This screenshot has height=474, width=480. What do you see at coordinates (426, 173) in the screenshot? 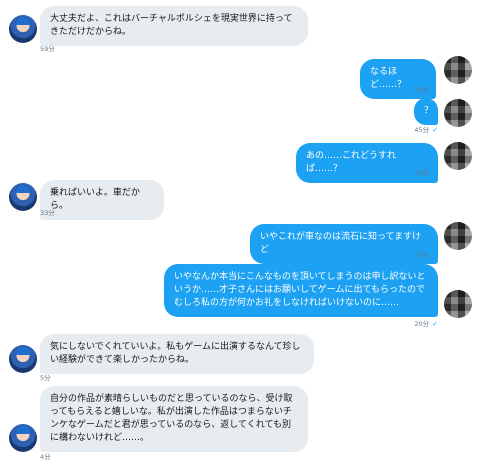
I see `message-meta: 41分 ✓` at bounding box center [426, 173].